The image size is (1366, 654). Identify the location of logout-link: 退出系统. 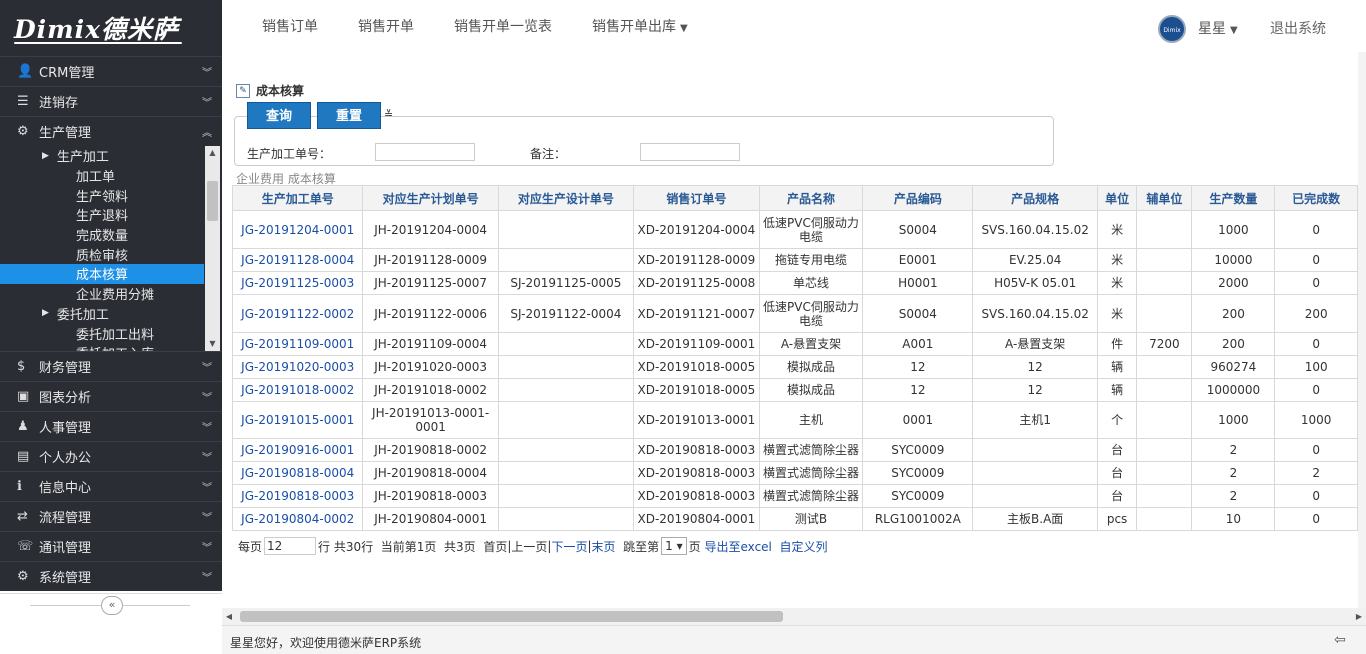
(1298, 28).